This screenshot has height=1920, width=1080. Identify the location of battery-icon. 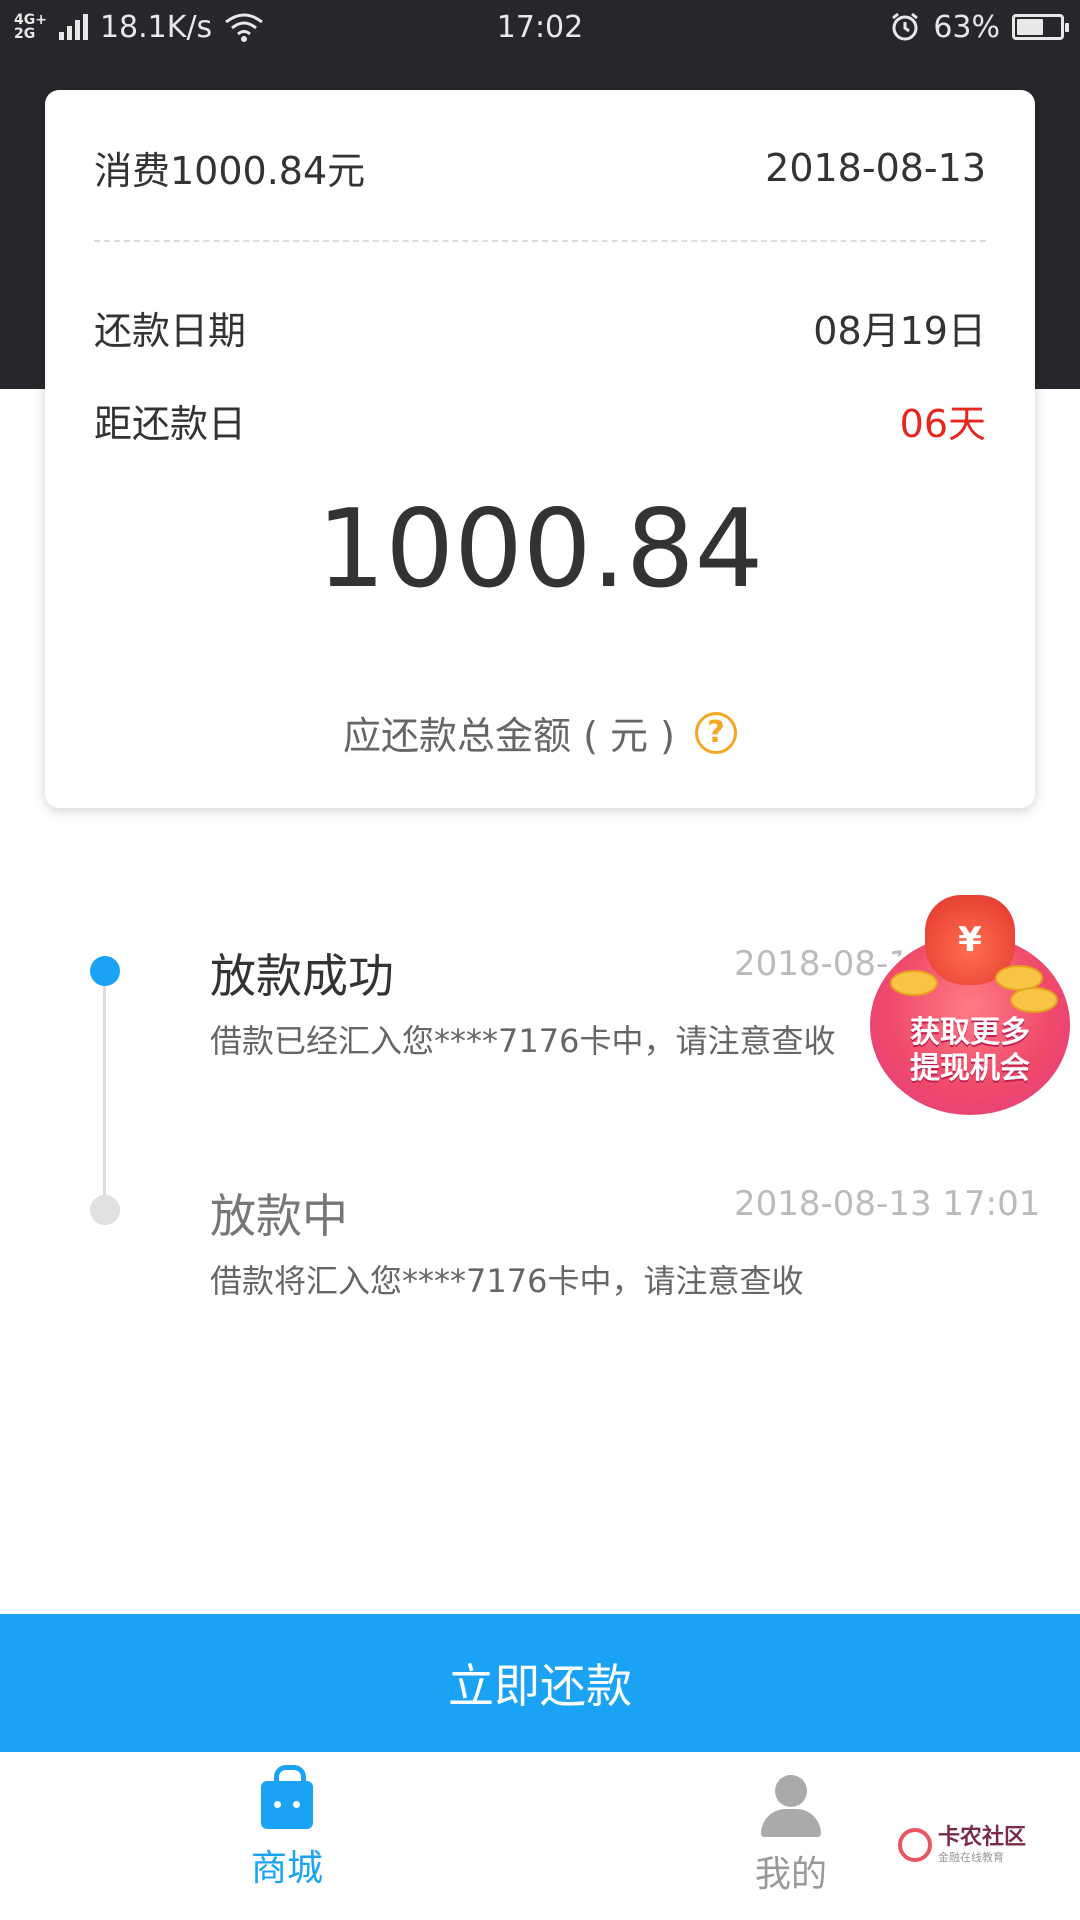
(1040, 27).